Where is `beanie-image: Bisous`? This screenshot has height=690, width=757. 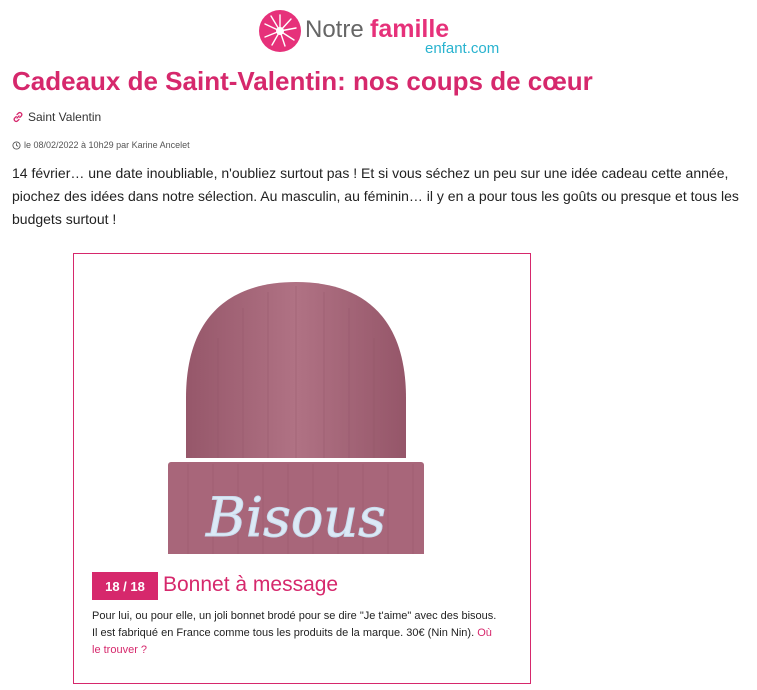 beanie-image: Bisous is located at coordinates (296, 416).